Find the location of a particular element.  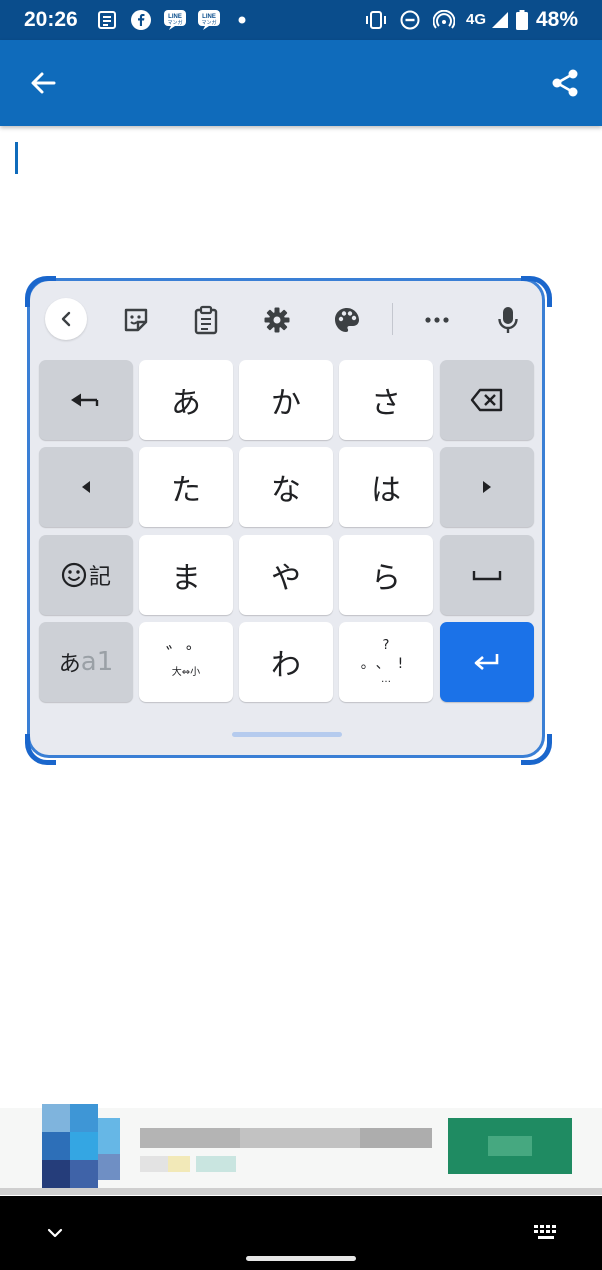

size-toggle-label: 大⇔小 is located at coordinates (186, 672).